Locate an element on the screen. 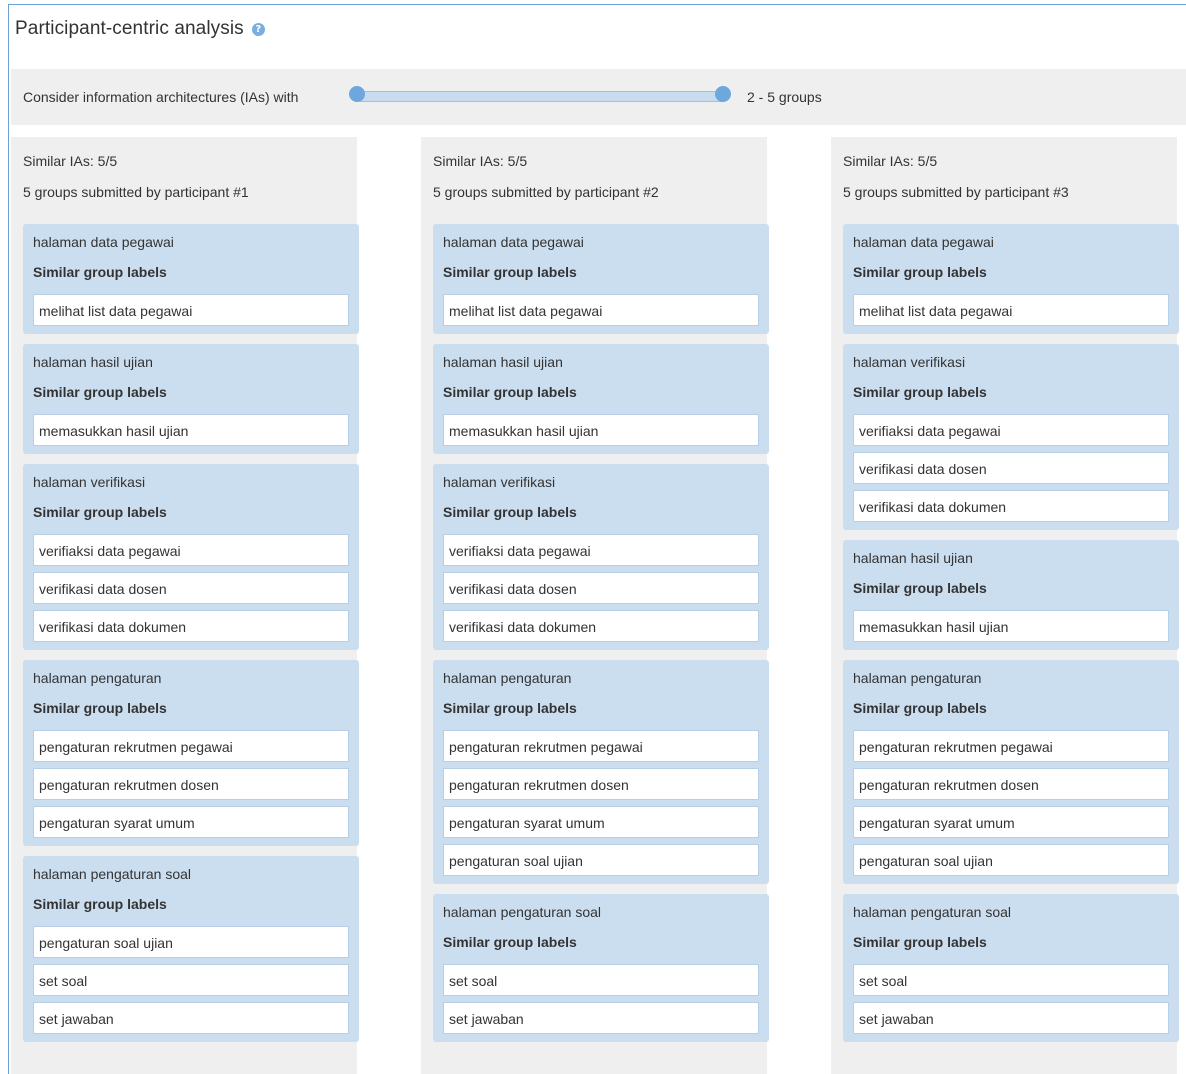  help-icon: ? is located at coordinates (258, 29).